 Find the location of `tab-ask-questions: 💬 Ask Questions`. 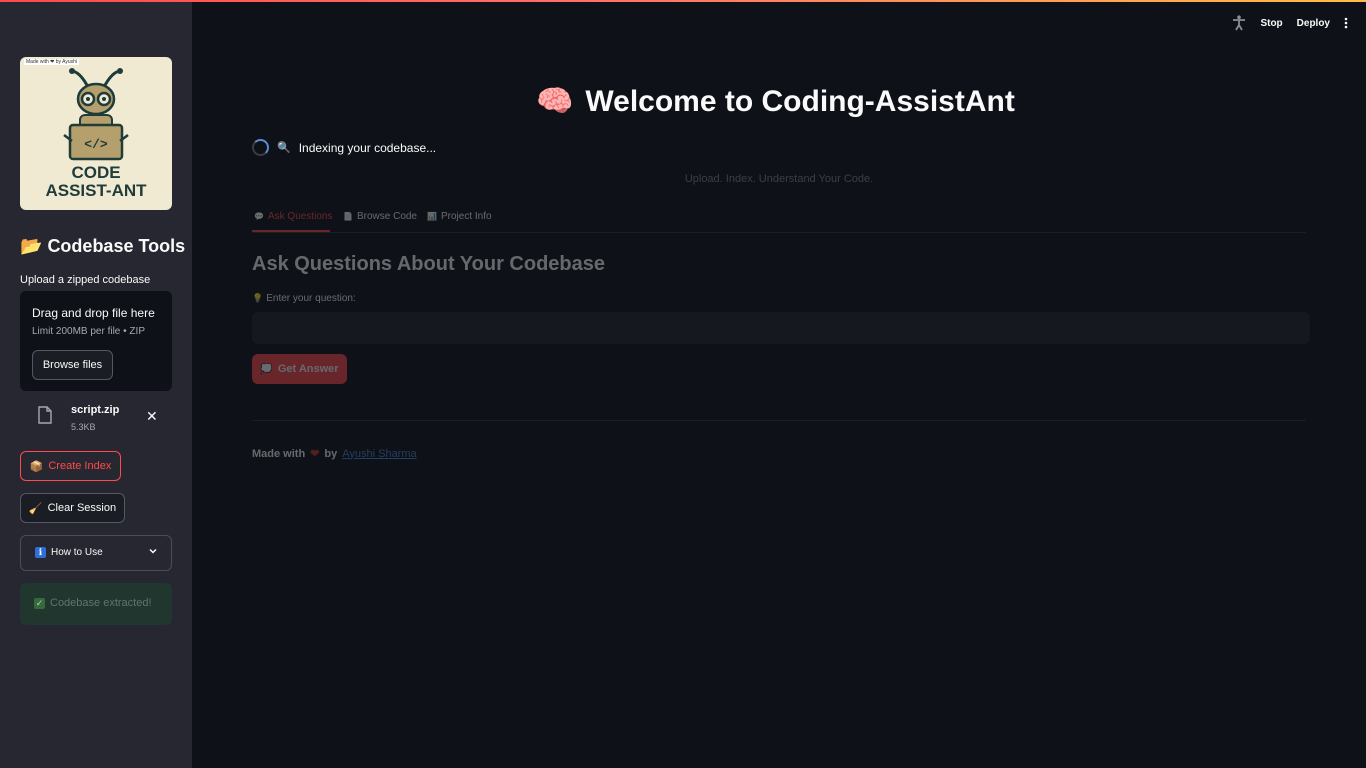

tab-ask-questions: 💬 Ask Questions is located at coordinates (293, 216).